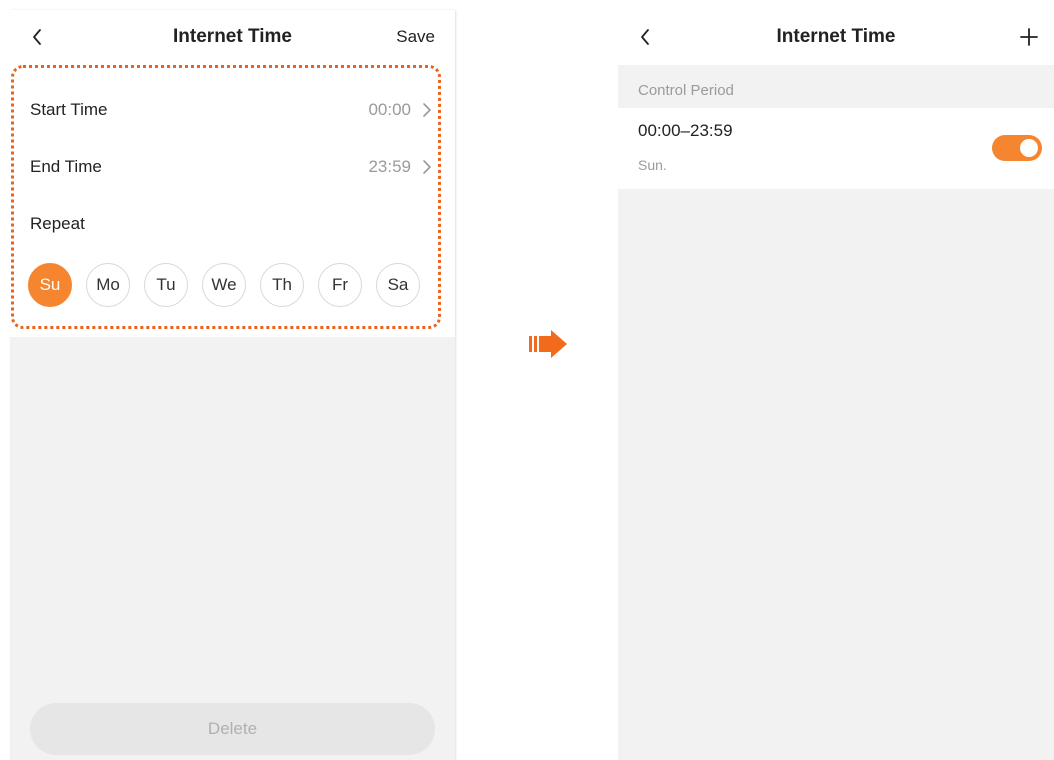  I want to click on period-enable-toggle, so click(1017, 148).